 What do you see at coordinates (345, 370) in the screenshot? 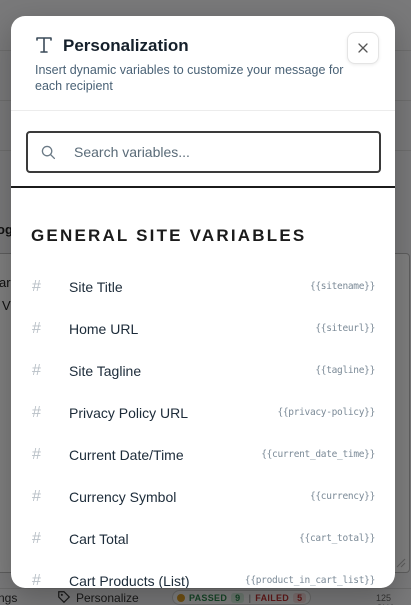
I see `variable-token: {{tagline}}` at bounding box center [345, 370].